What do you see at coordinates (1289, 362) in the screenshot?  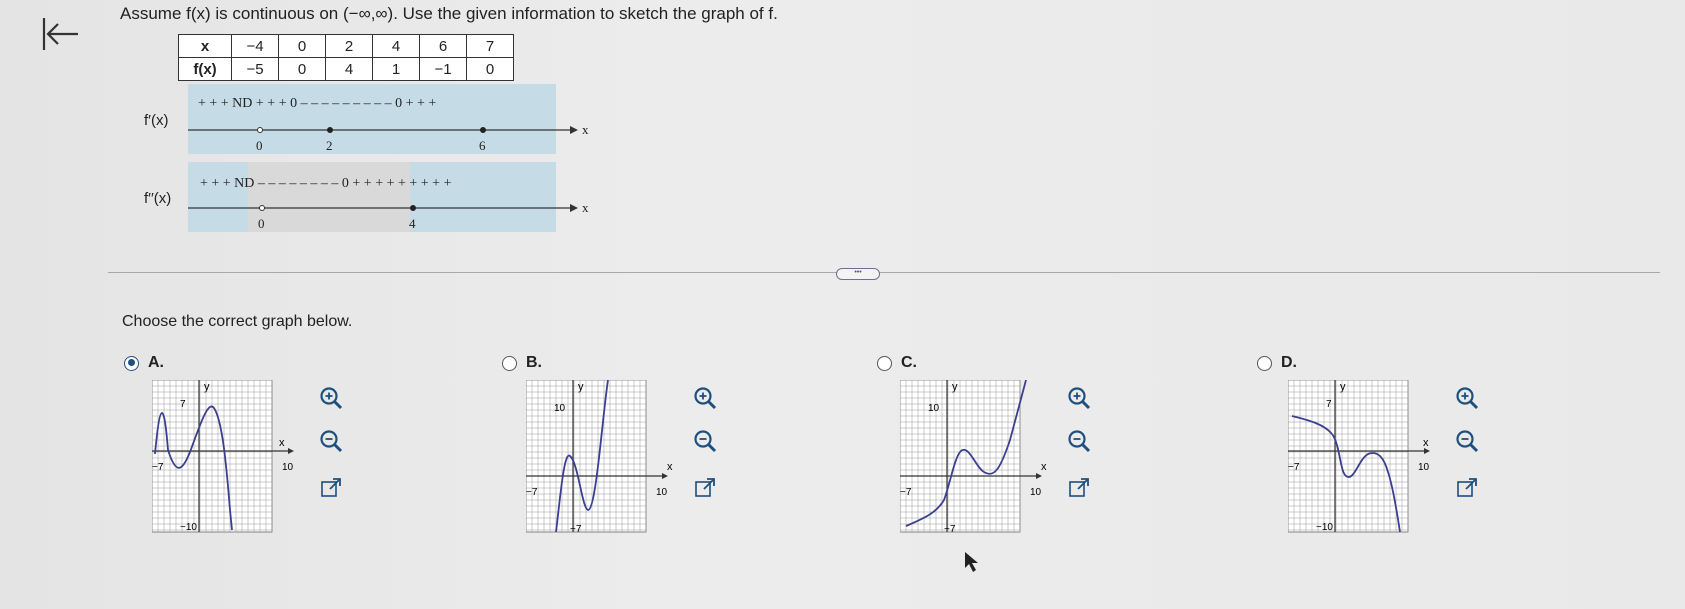 I see `option-letter: D.` at bounding box center [1289, 362].